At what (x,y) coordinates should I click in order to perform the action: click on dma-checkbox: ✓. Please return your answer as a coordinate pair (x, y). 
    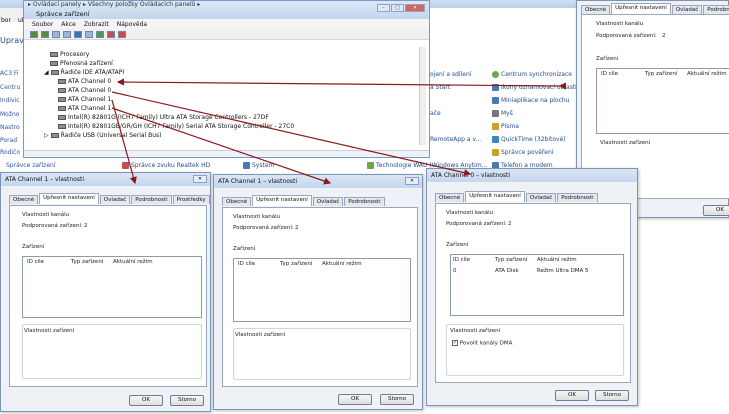
    Looking at the image, I should click on (455, 343).